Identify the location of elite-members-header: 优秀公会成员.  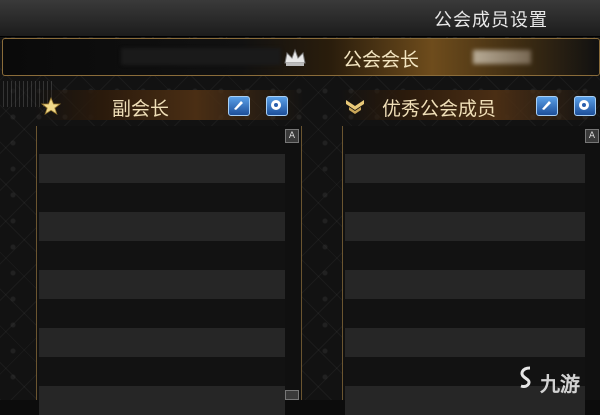
(469, 105).